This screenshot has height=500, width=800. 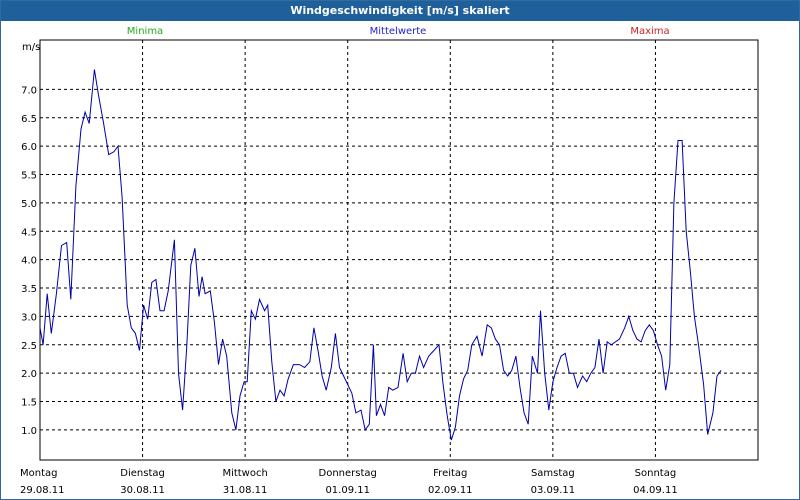 What do you see at coordinates (145, 31) in the screenshot?
I see `legend-minima: Minima` at bounding box center [145, 31].